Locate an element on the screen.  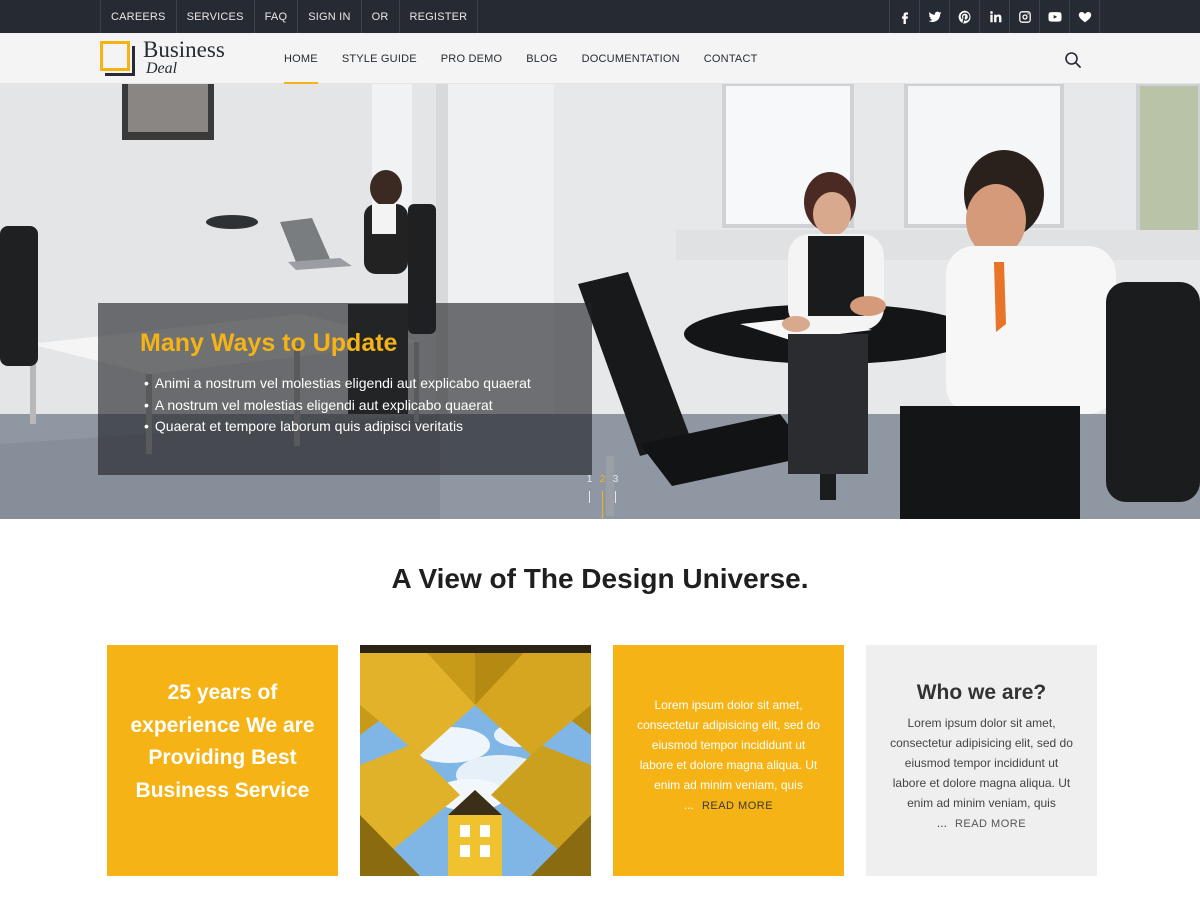
careers-link: CAREERS is located at coordinates (139, 16).